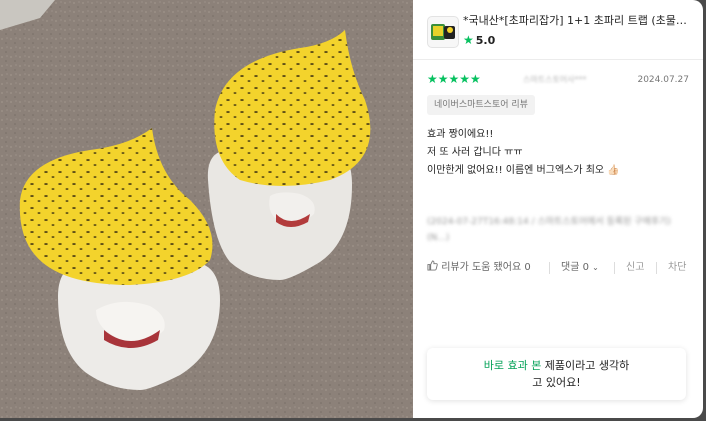 This screenshot has width=706, height=421. I want to click on product-header: *국내산*[초파리잡가] 1+1 초파리 트랩 (초물모... ★ 5.0, so click(563, 32).